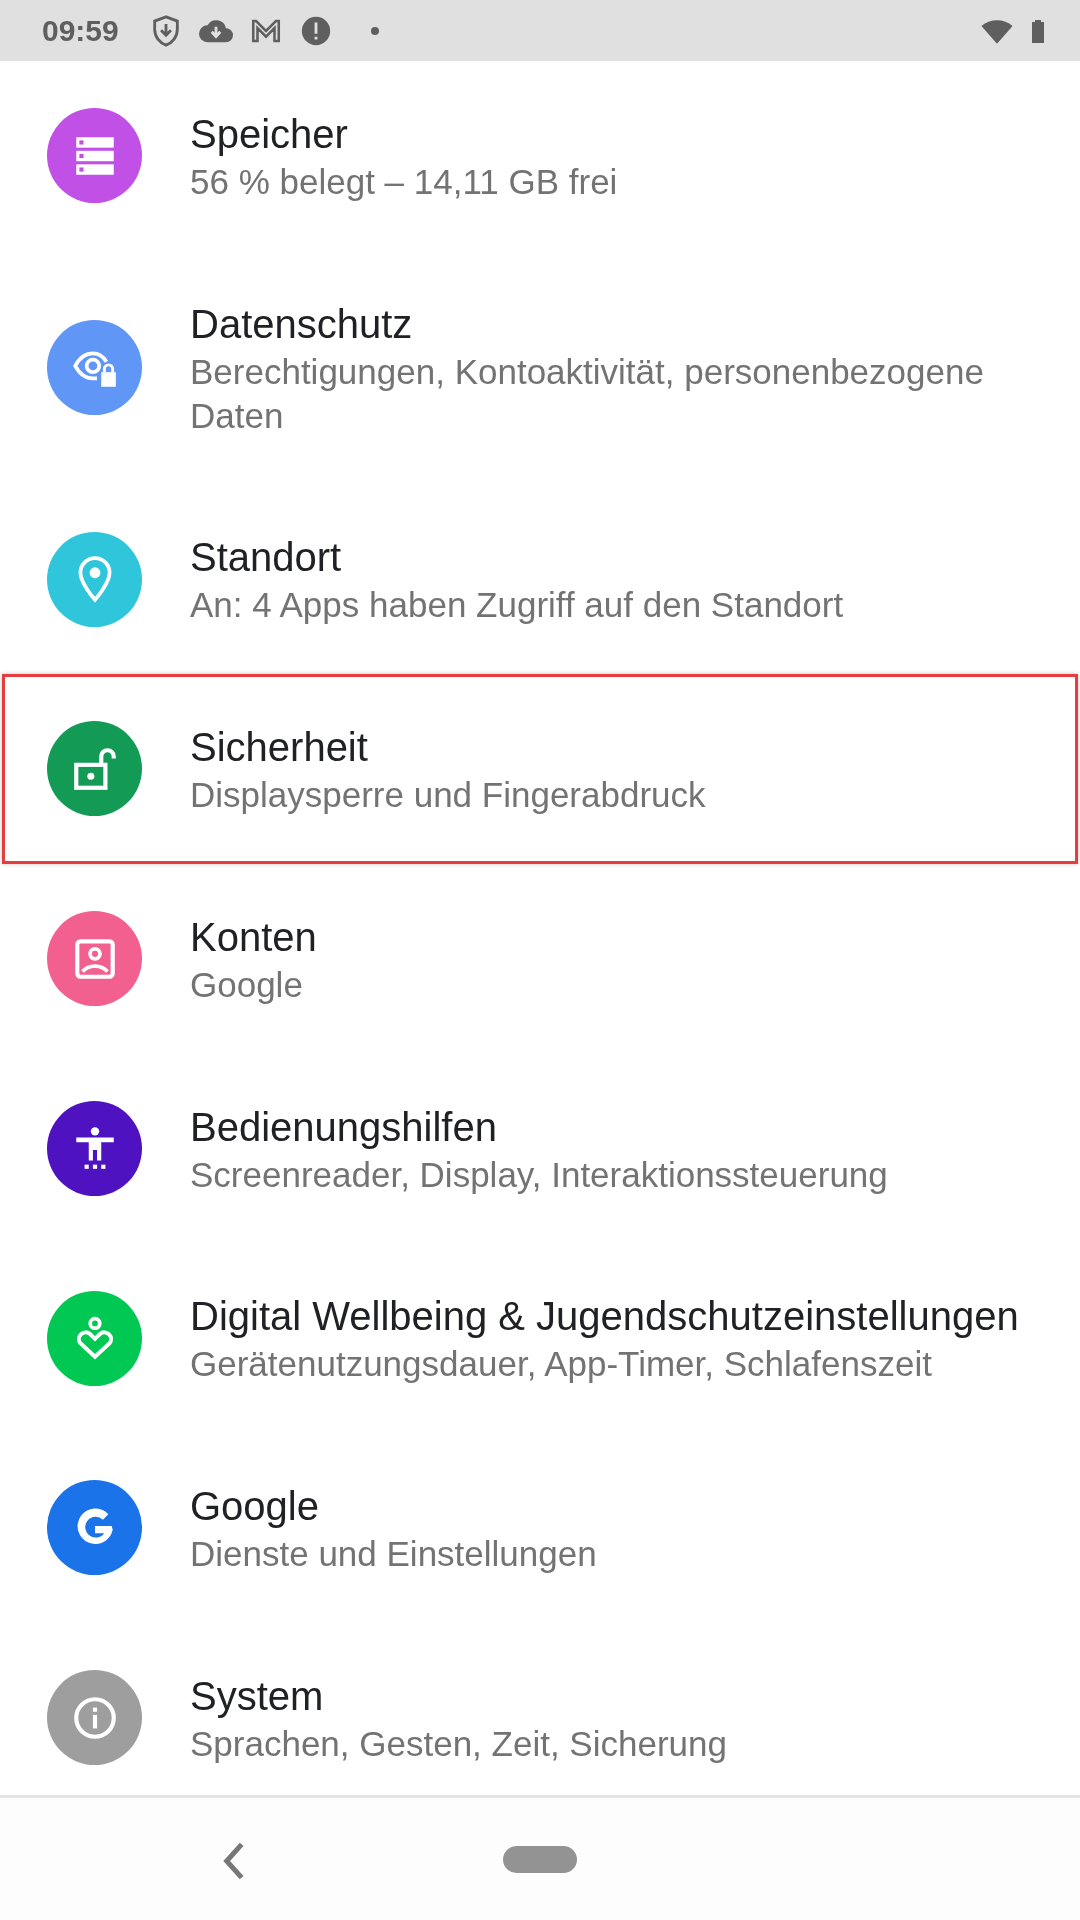  What do you see at coordinates (540, 156) in the screenshot?
I see `settings-item: Speicher 56 % belegt – 14,11 GB frei` at bounding box center [540, 156].